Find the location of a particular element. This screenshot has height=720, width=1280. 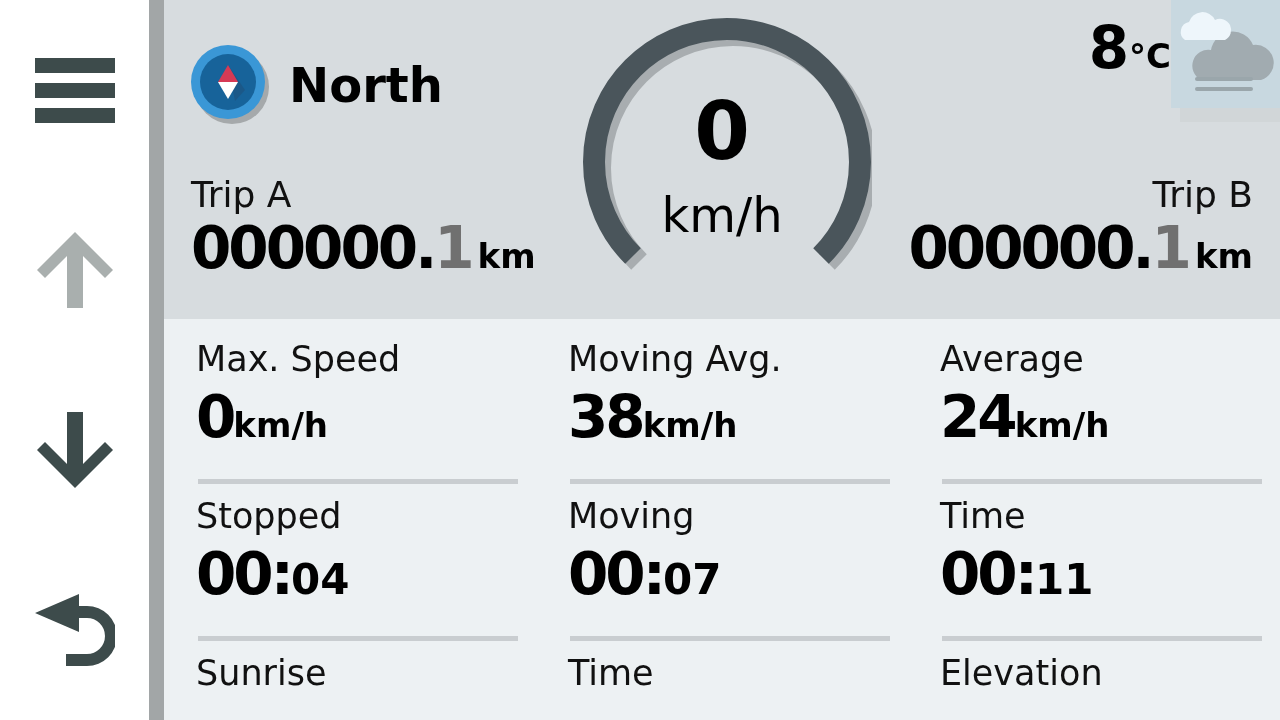

stat-label: Stopped is located at coordinates (269, 516).